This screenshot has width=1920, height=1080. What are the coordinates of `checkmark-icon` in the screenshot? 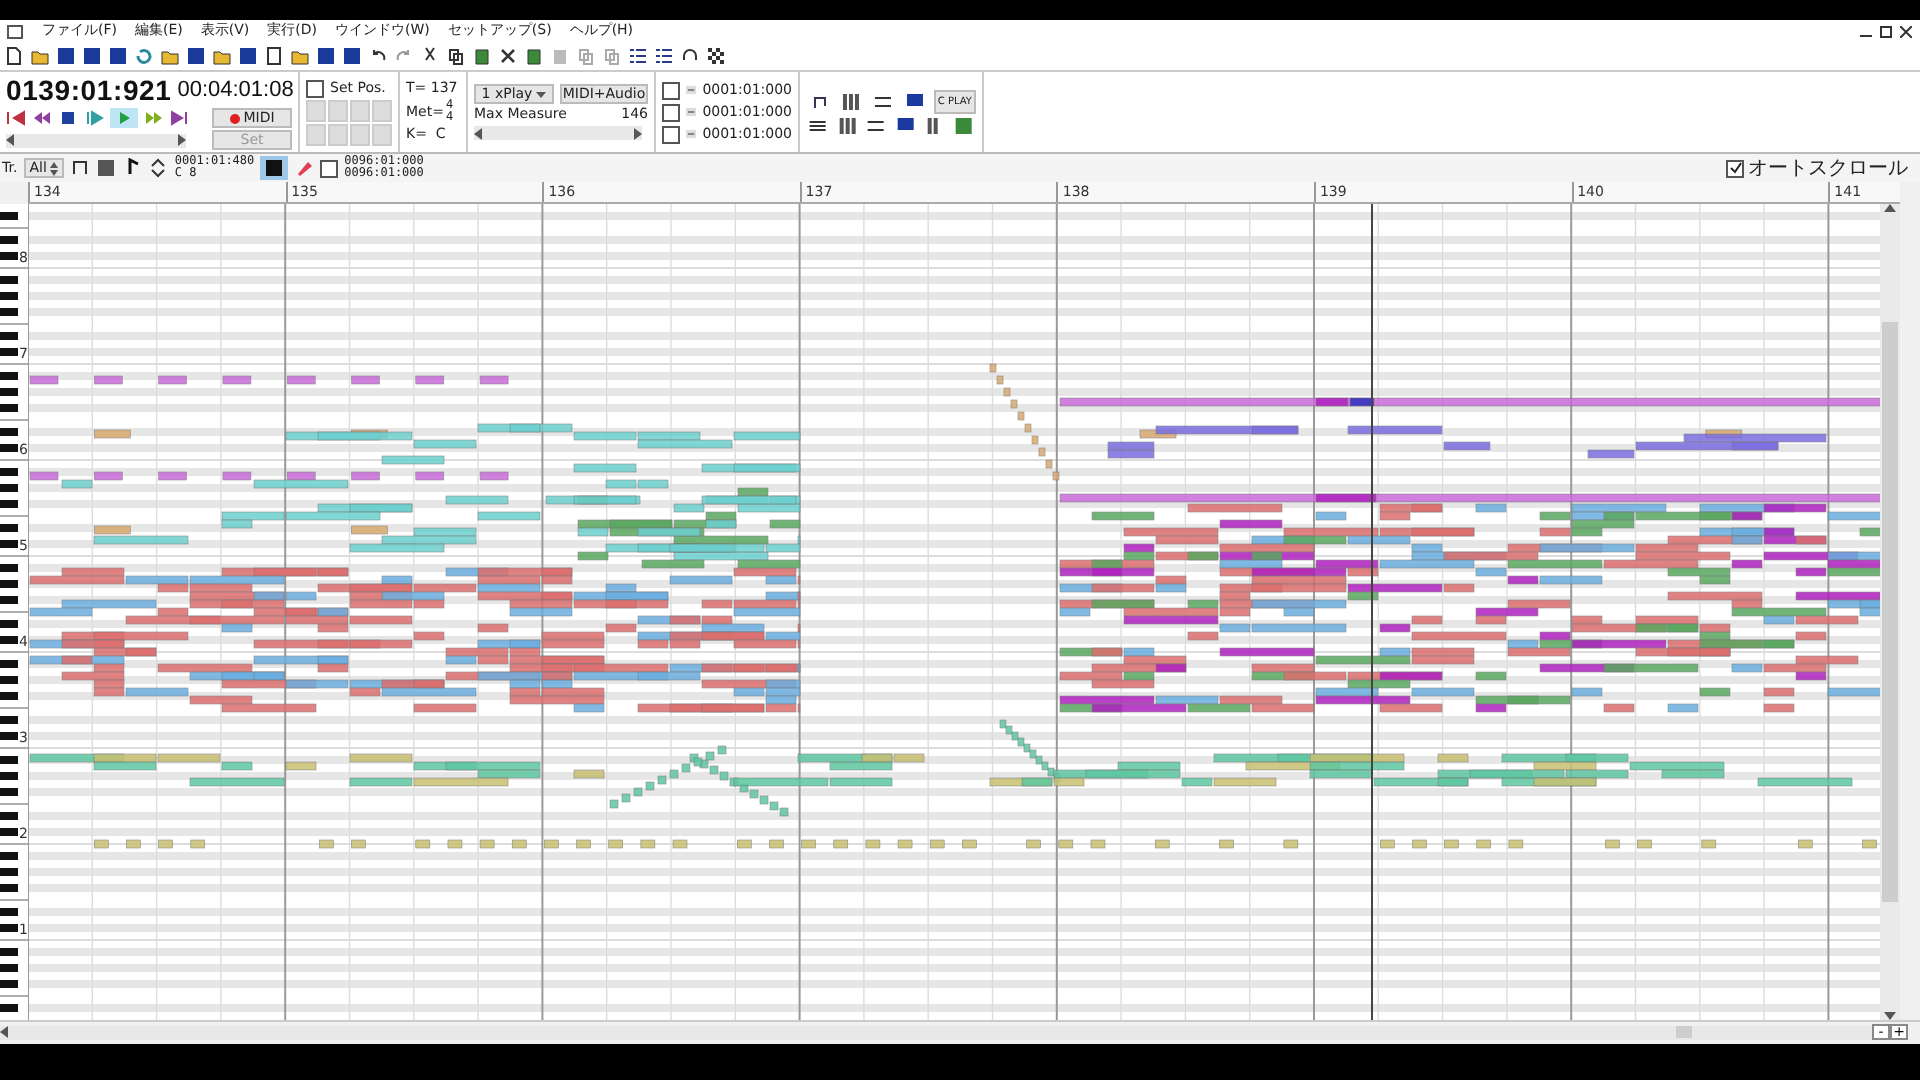 It's located at (1735, 168).